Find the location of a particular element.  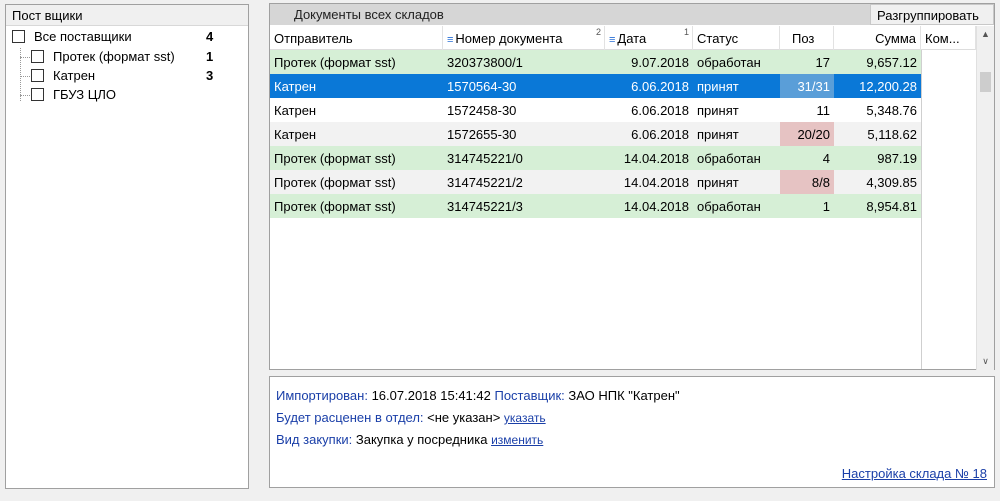

supplier-label: Все поставщики is located at coordinates (83, 36).